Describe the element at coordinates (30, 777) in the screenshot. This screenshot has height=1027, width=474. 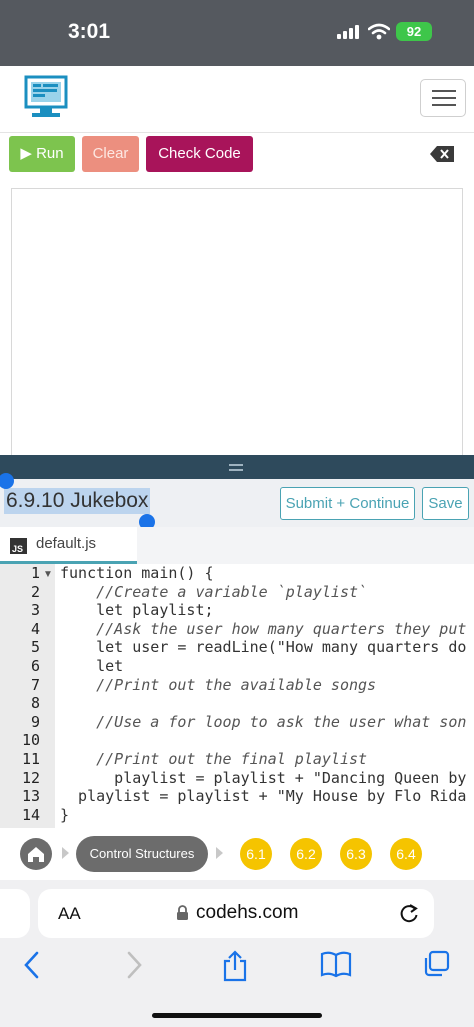
I see `line-number: 12` at that location.